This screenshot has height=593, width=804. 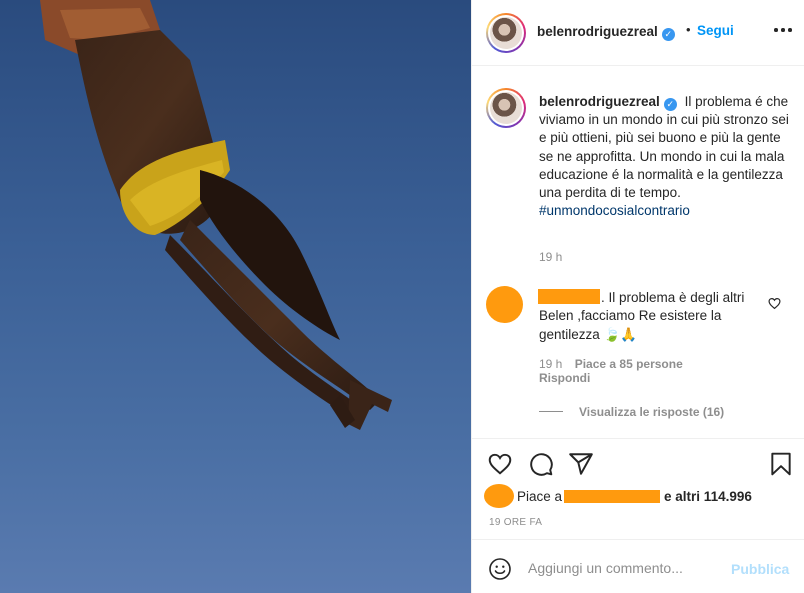 What do you see at coordinates (504, 304) in the screenshot?
I see `commenter-avatar` at bounding box center [504, 304].